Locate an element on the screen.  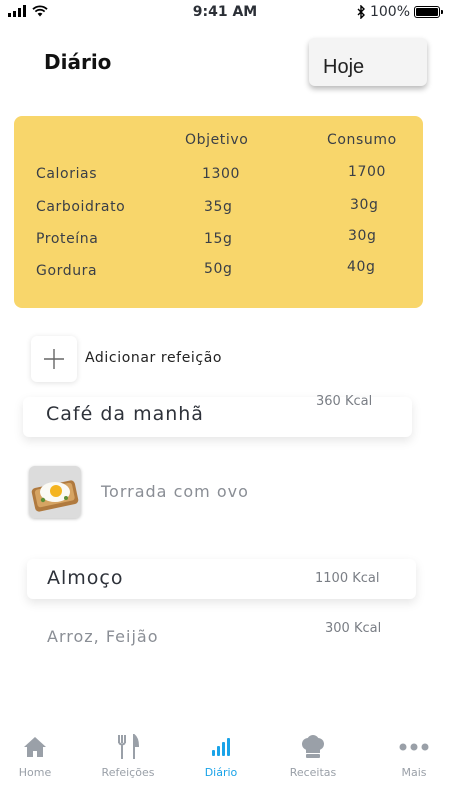
tab-label: Refeições is located at coordinates (128, 772).